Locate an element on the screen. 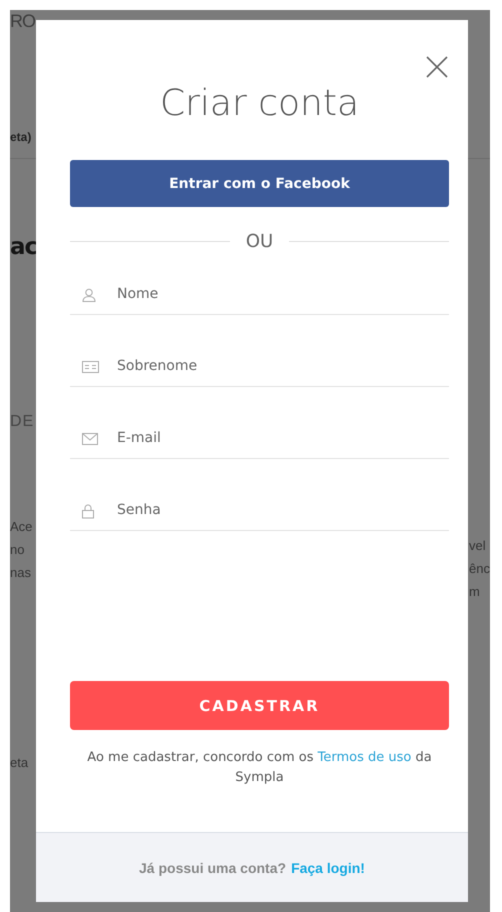  background-text: RO is located at coordinates (22, 21).